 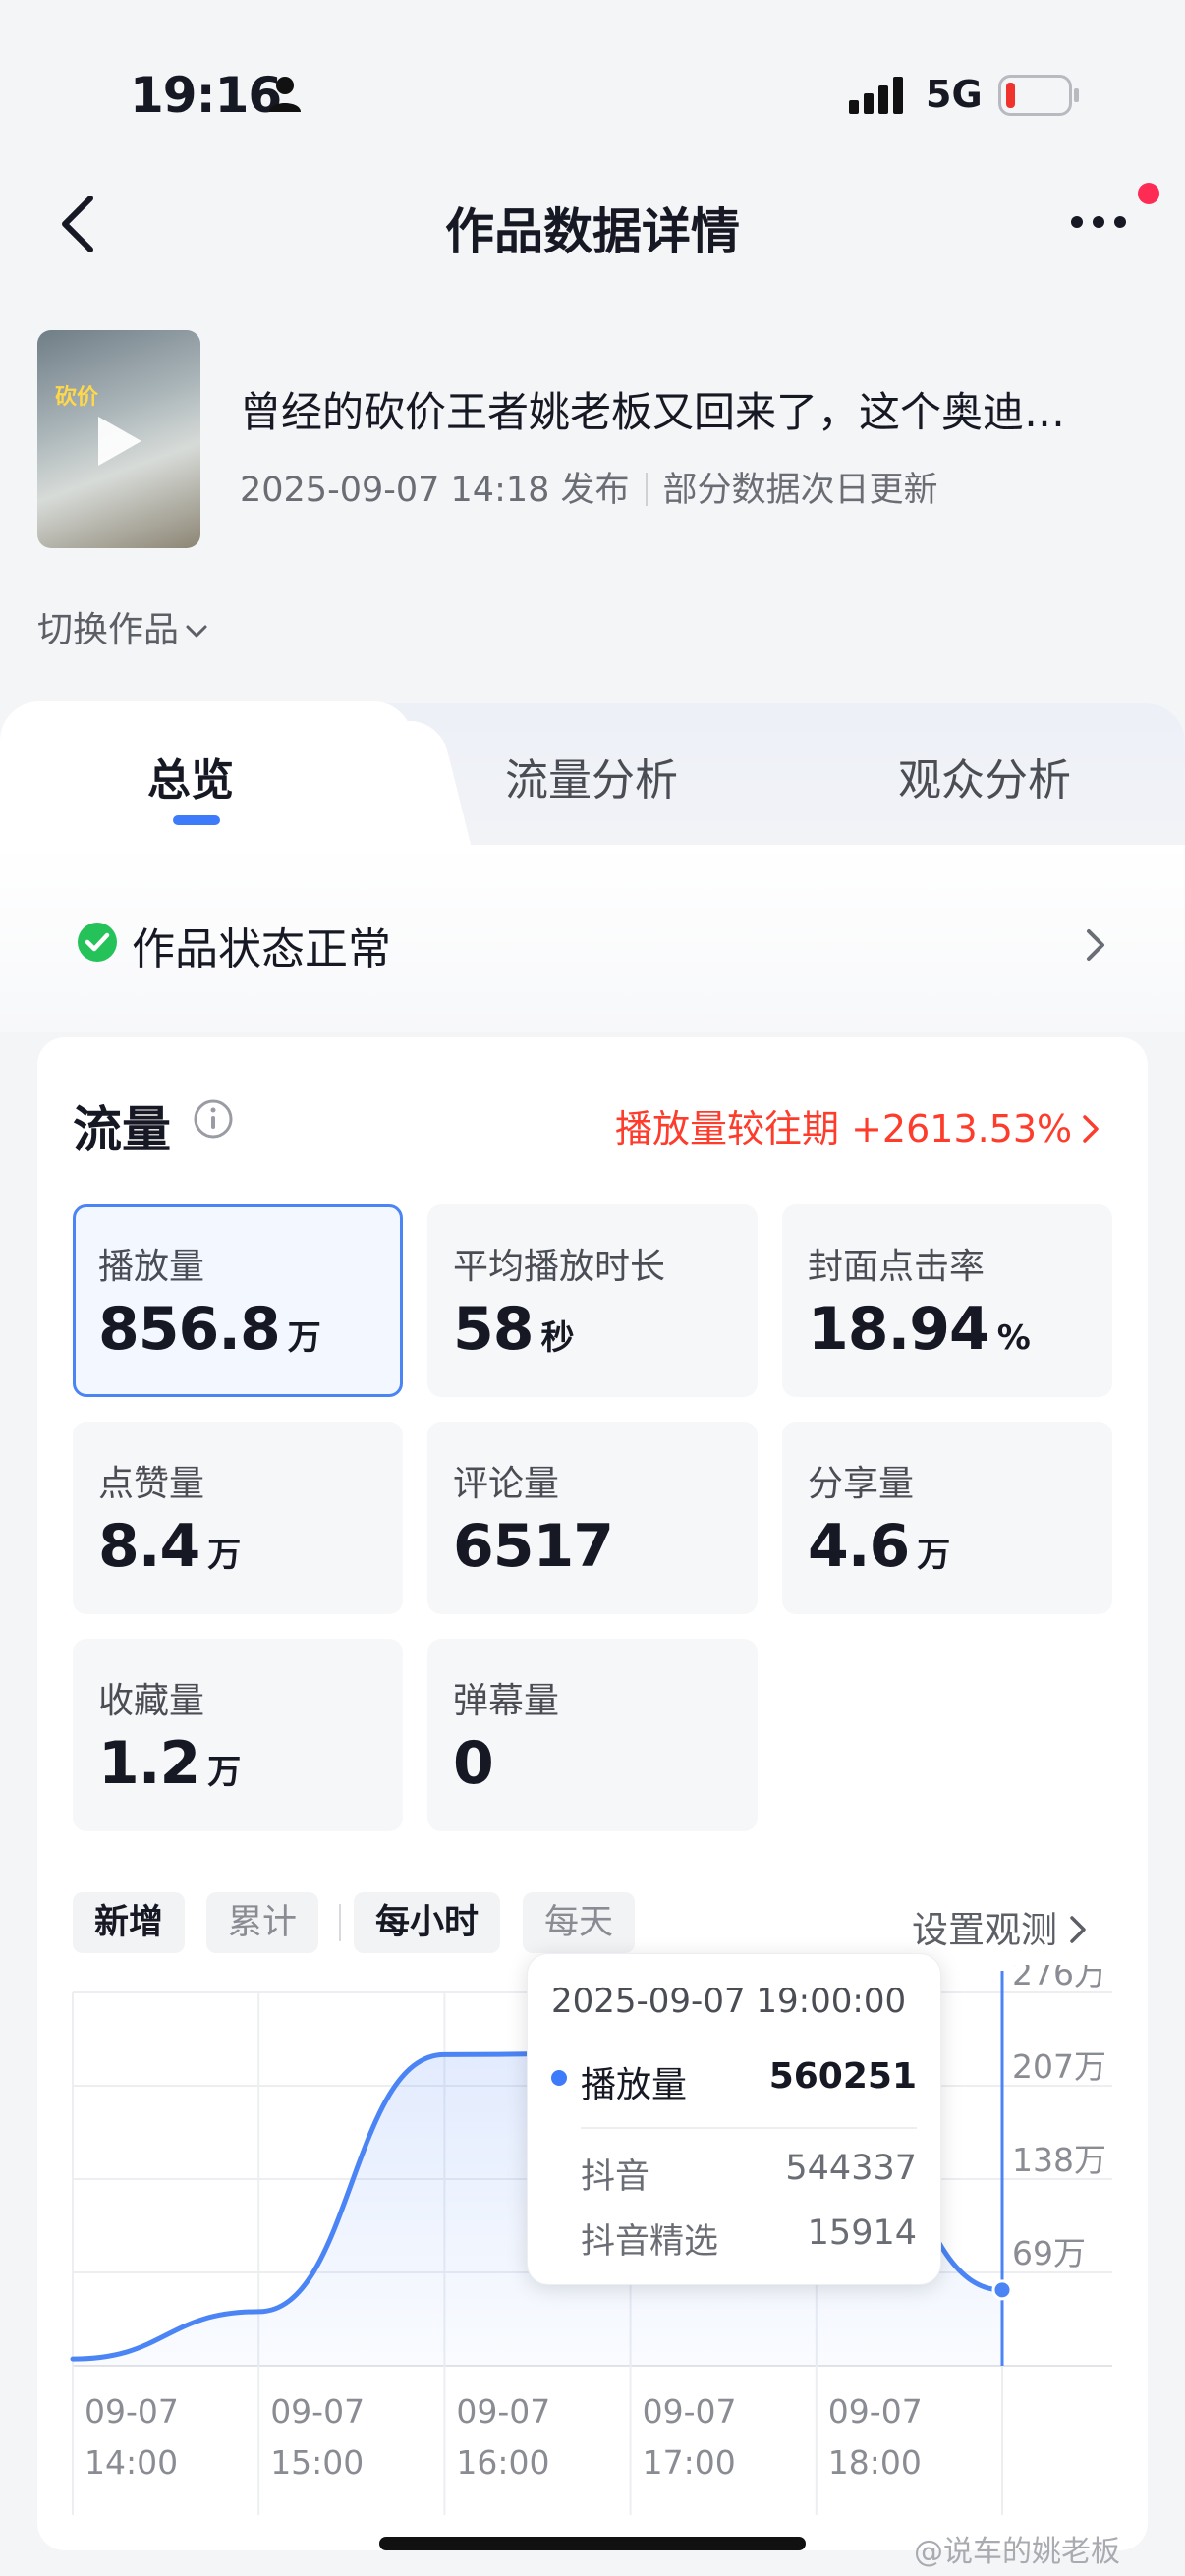 I want to click on play-compare-text: 播放量较往期 +2613.53%, so click(x=844, y=1128).